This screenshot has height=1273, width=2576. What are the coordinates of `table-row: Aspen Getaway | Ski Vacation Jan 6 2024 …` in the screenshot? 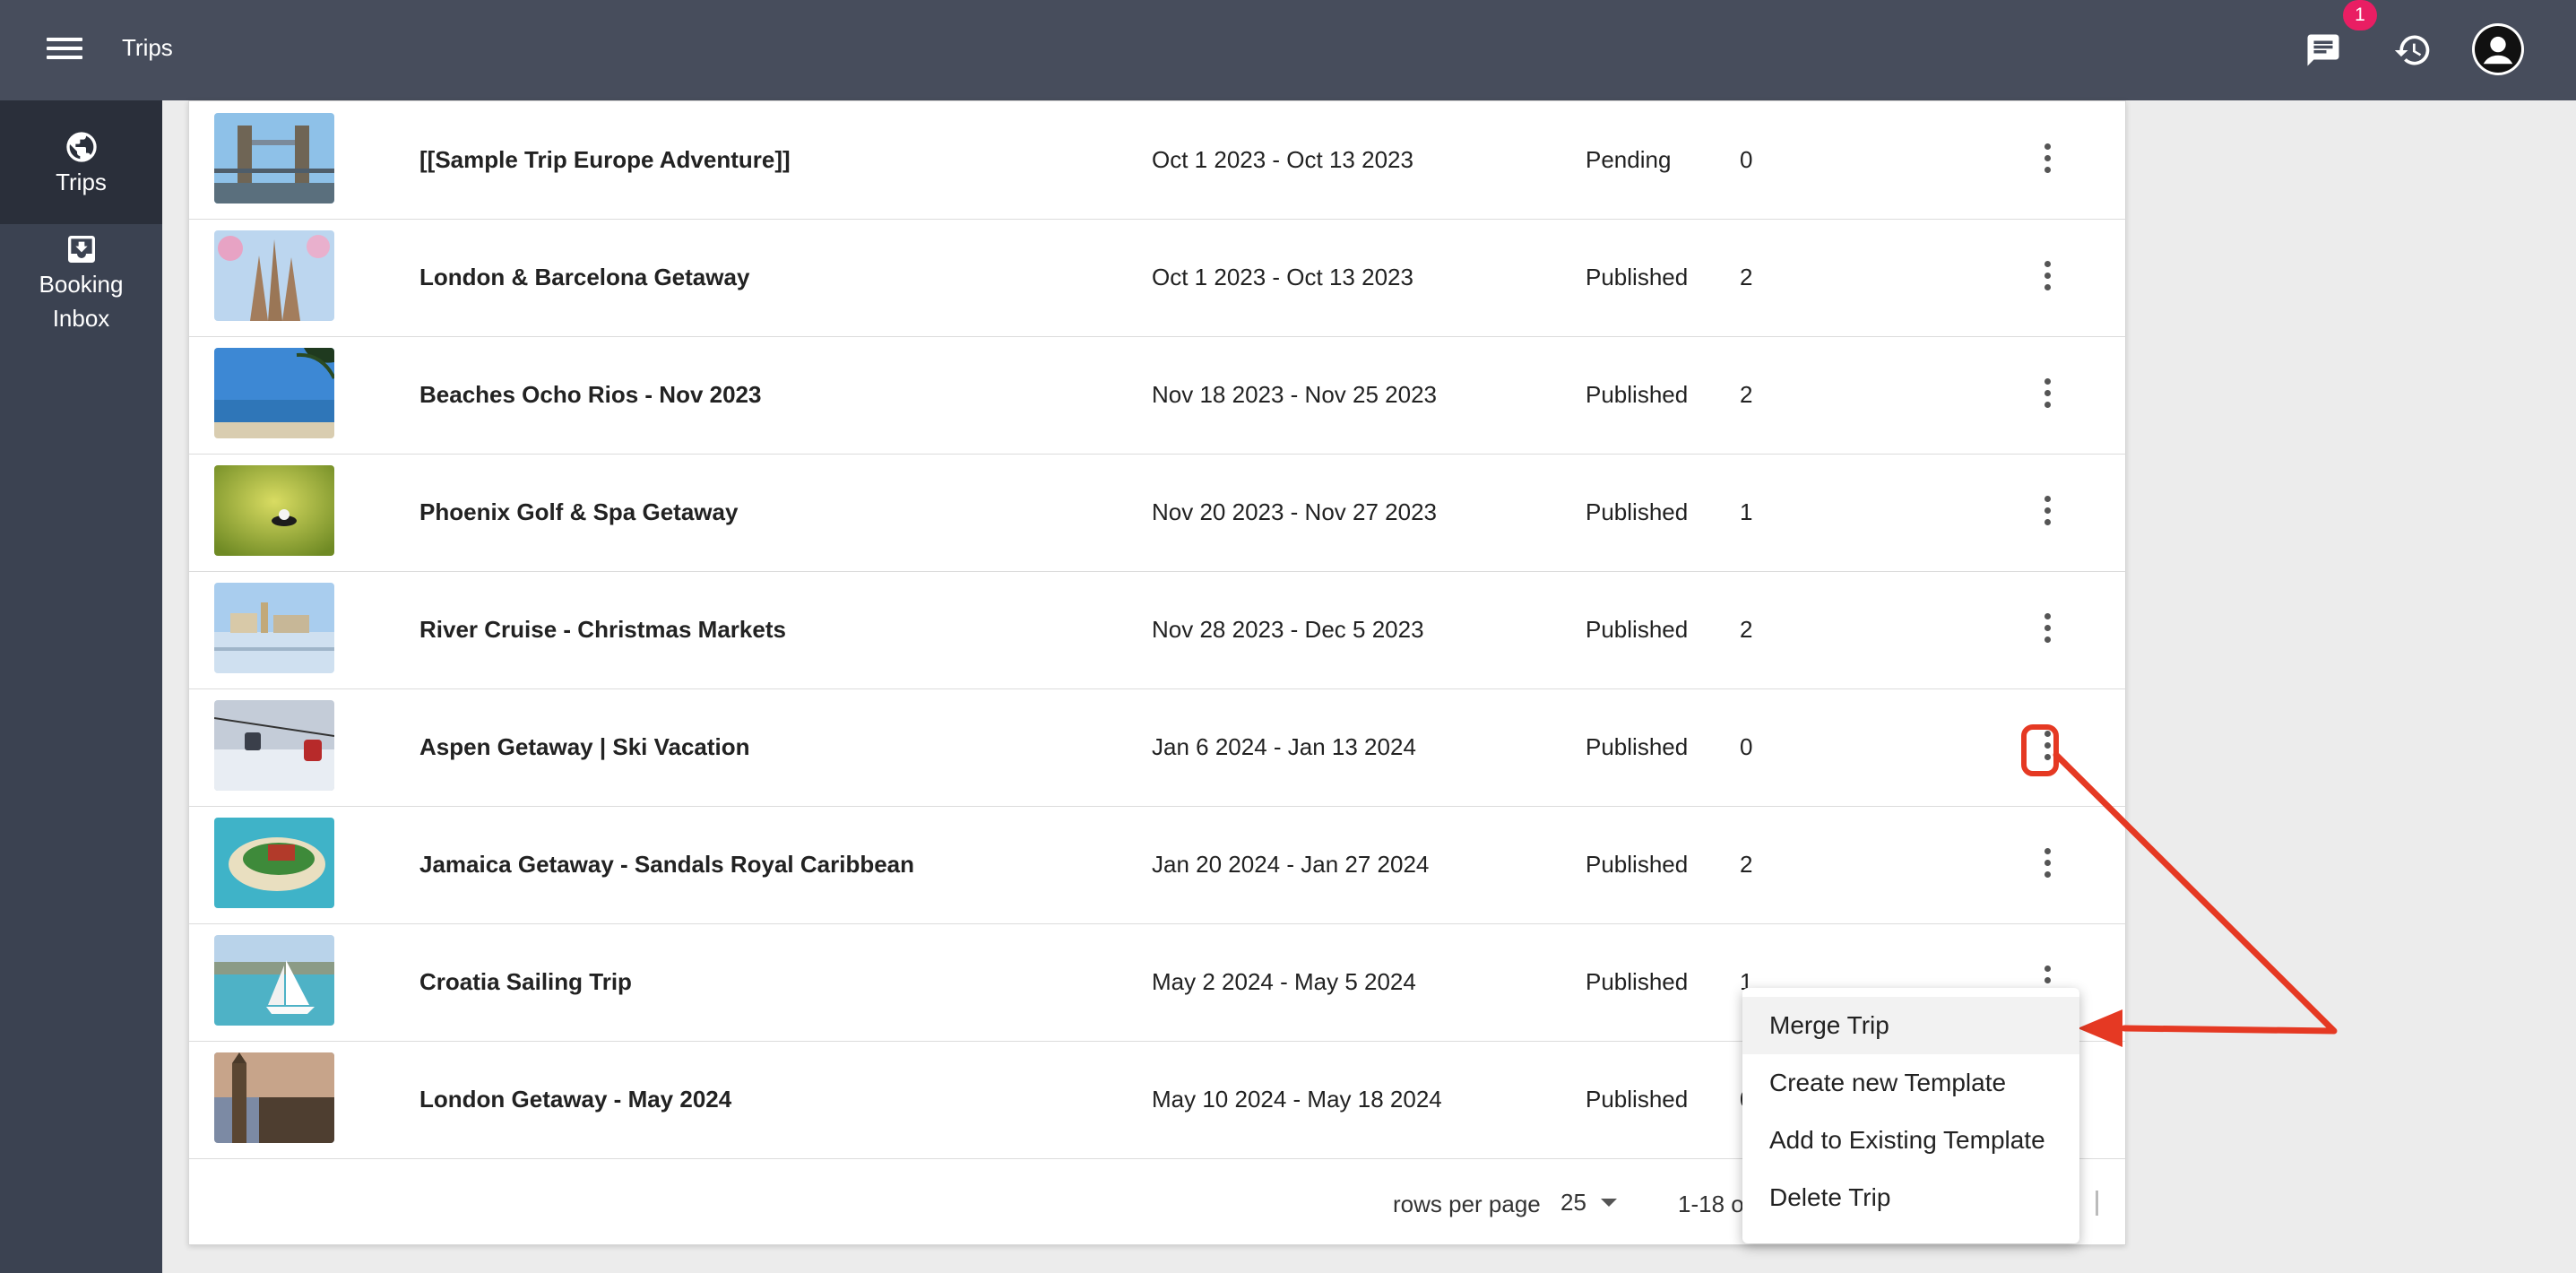 It's located at (1157, 748).